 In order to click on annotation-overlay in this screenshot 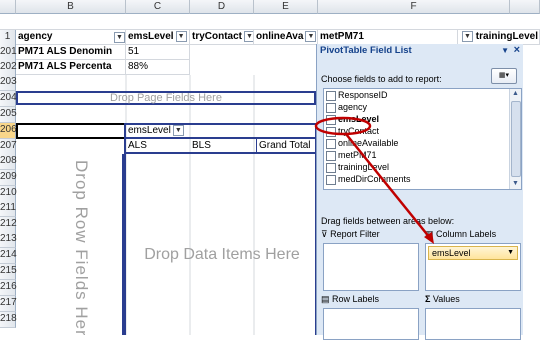, I will do `click(374, 180)`.